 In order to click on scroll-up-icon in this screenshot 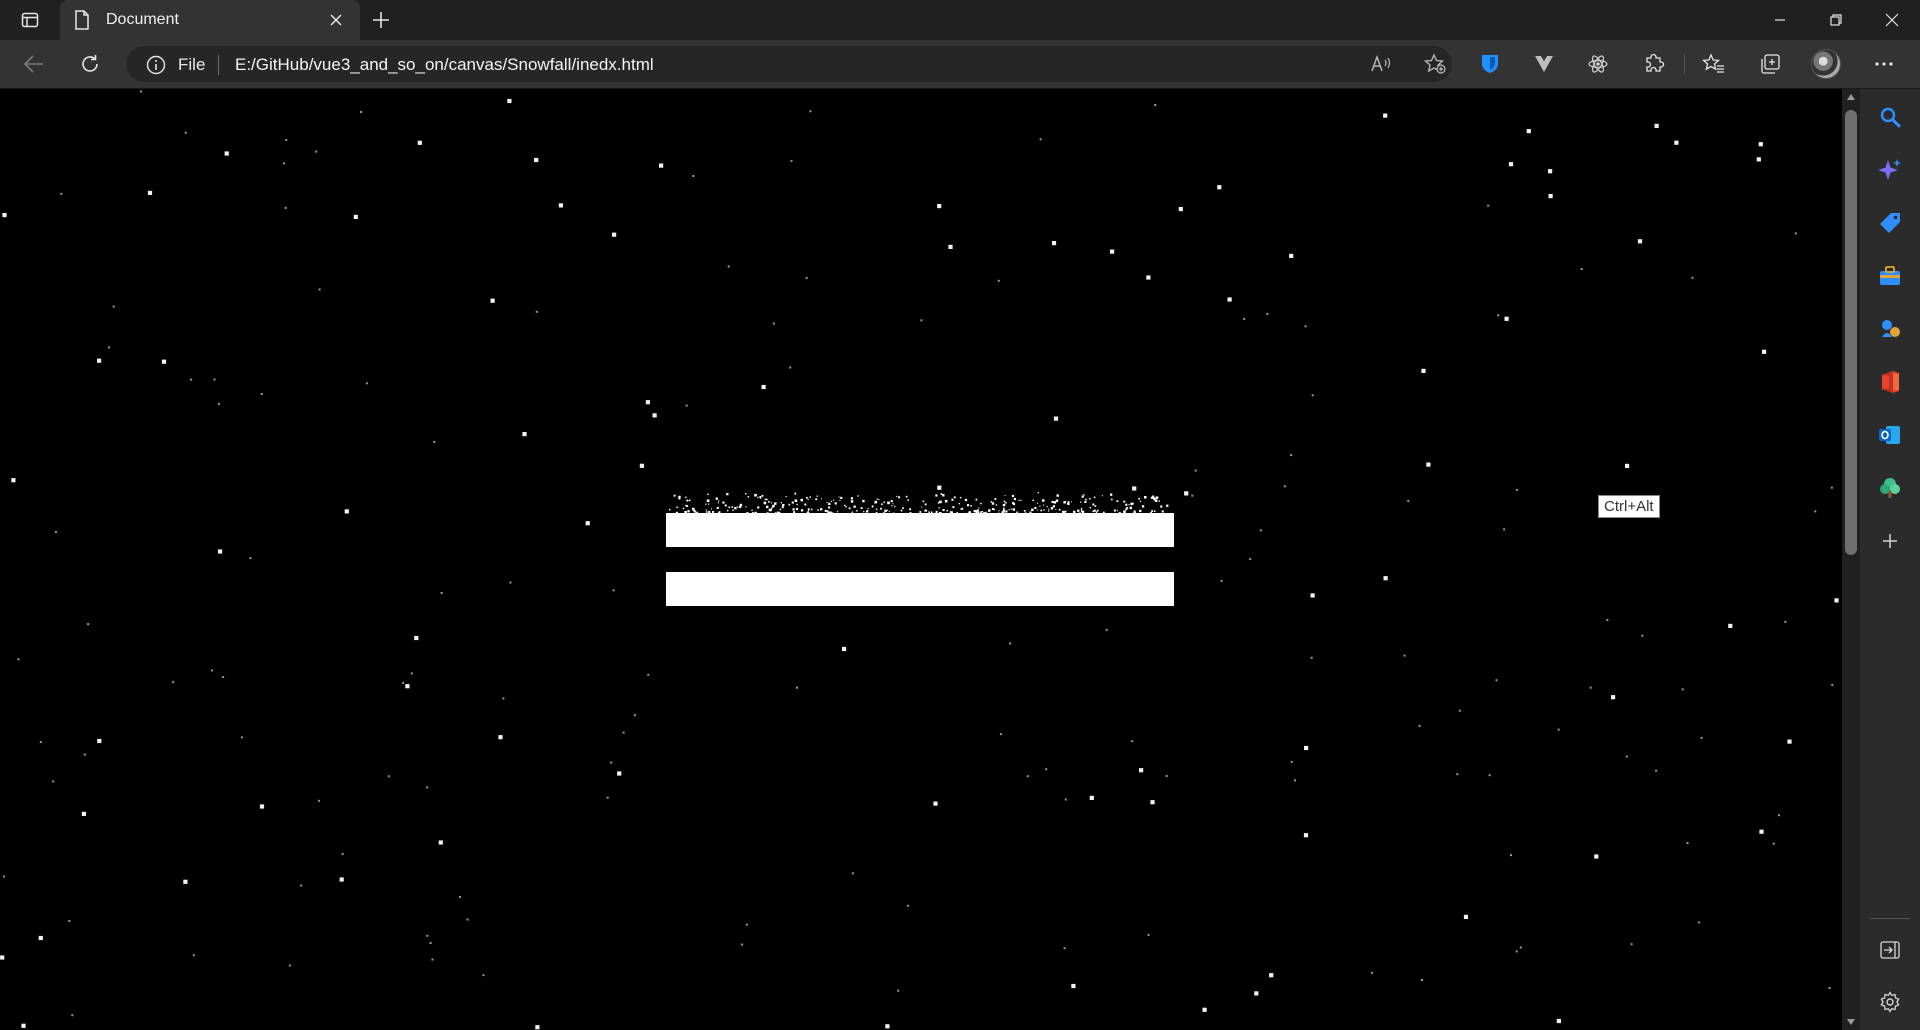, I will do `click(1851, 97)`.